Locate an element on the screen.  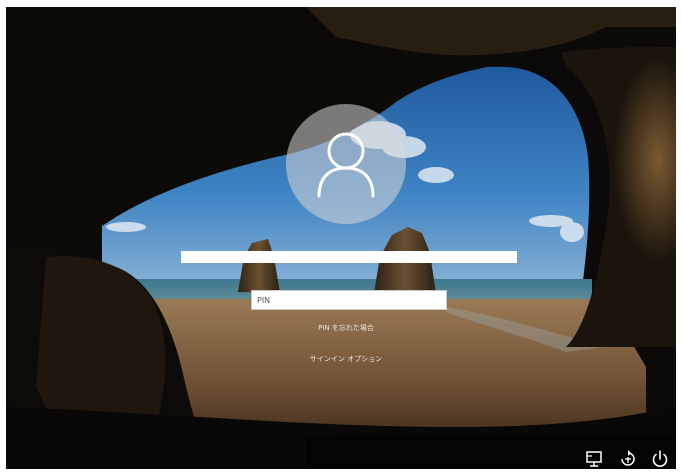
power-icon is located at coordinates (660, 458).